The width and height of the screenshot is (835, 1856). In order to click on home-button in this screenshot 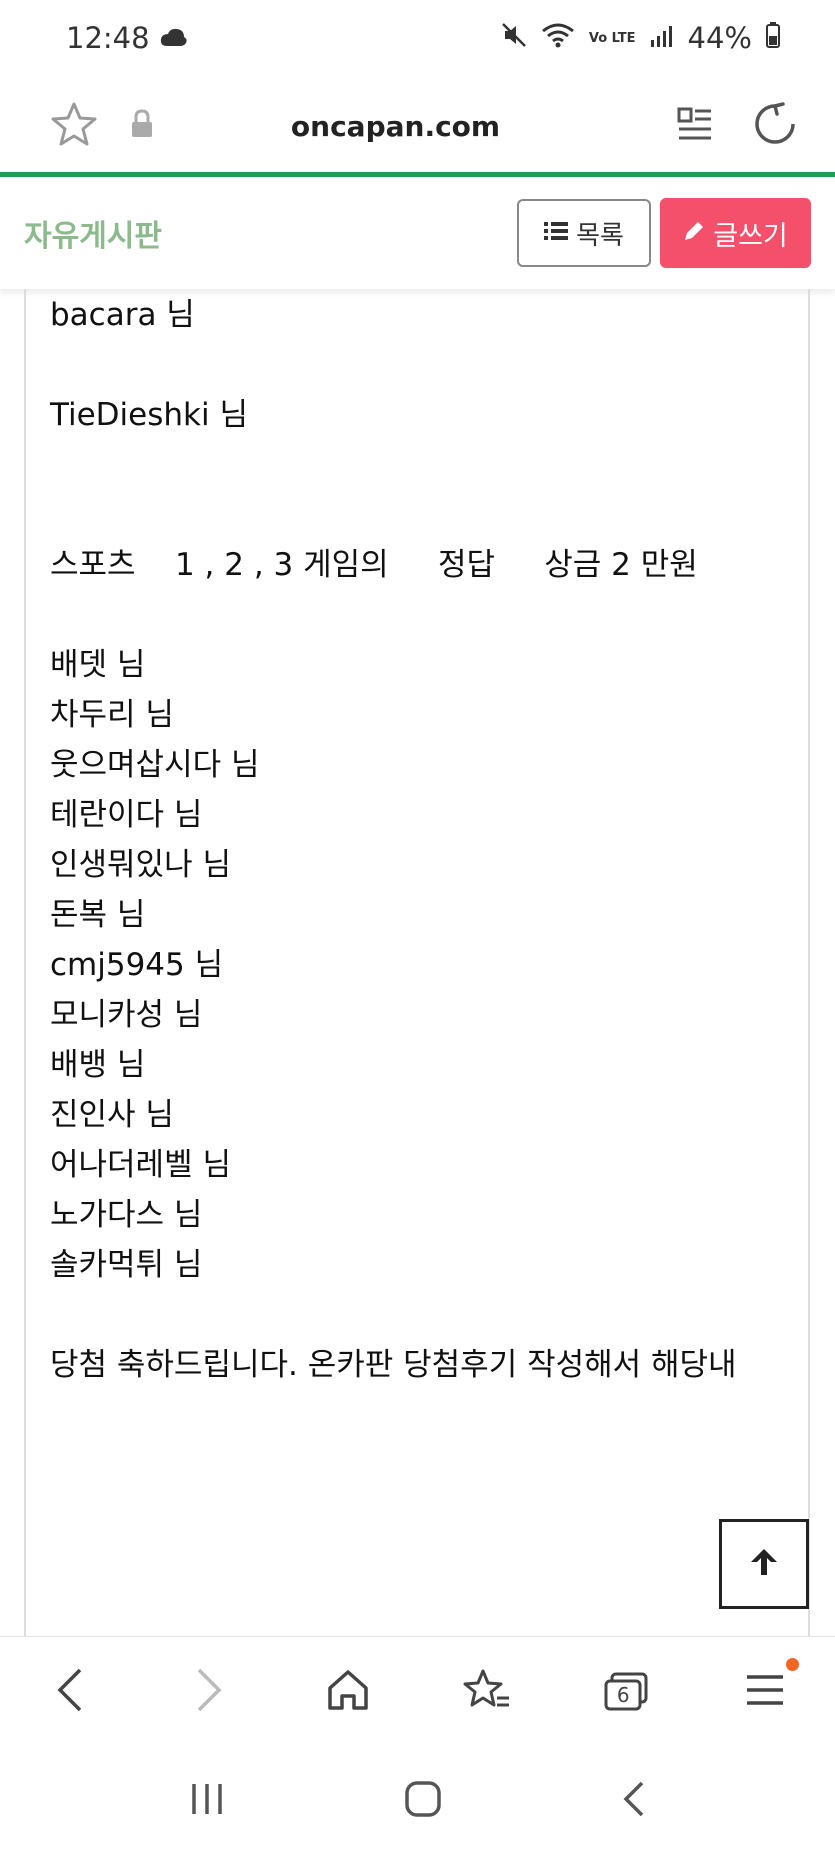, I will do `click(348, 1692)`.